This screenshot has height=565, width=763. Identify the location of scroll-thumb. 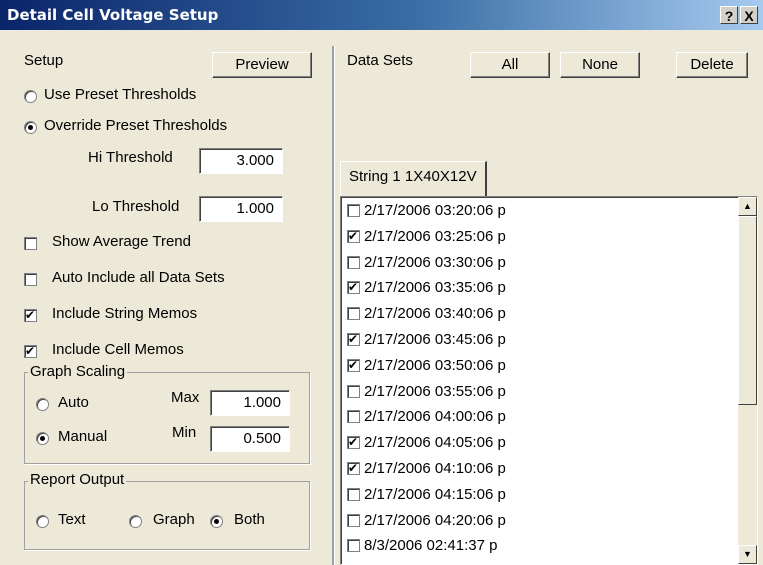
(747, 310).